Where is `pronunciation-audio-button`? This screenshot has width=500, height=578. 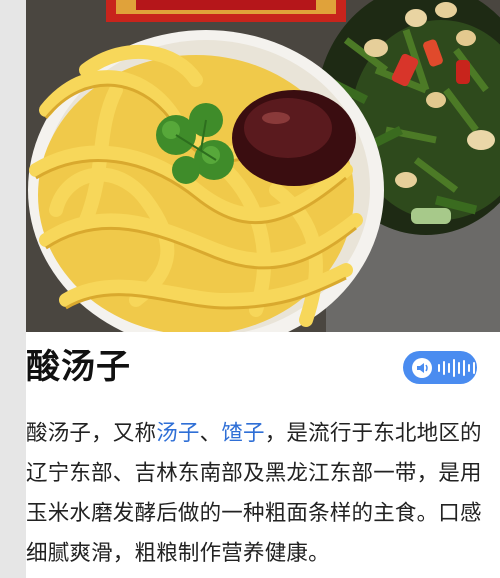
pronunciation-audio-button is located at coordinates (440, 367).